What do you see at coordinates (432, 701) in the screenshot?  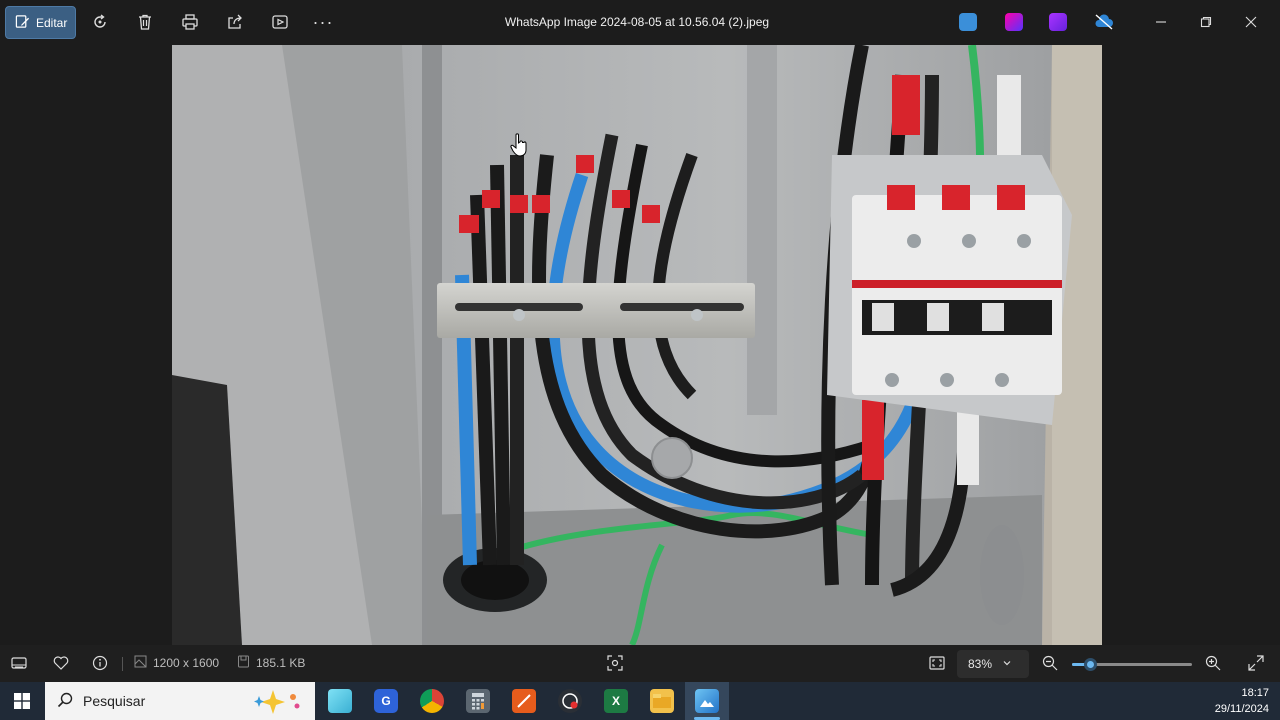 I see `chrome-app-icon` at bounding box center [432, 701].